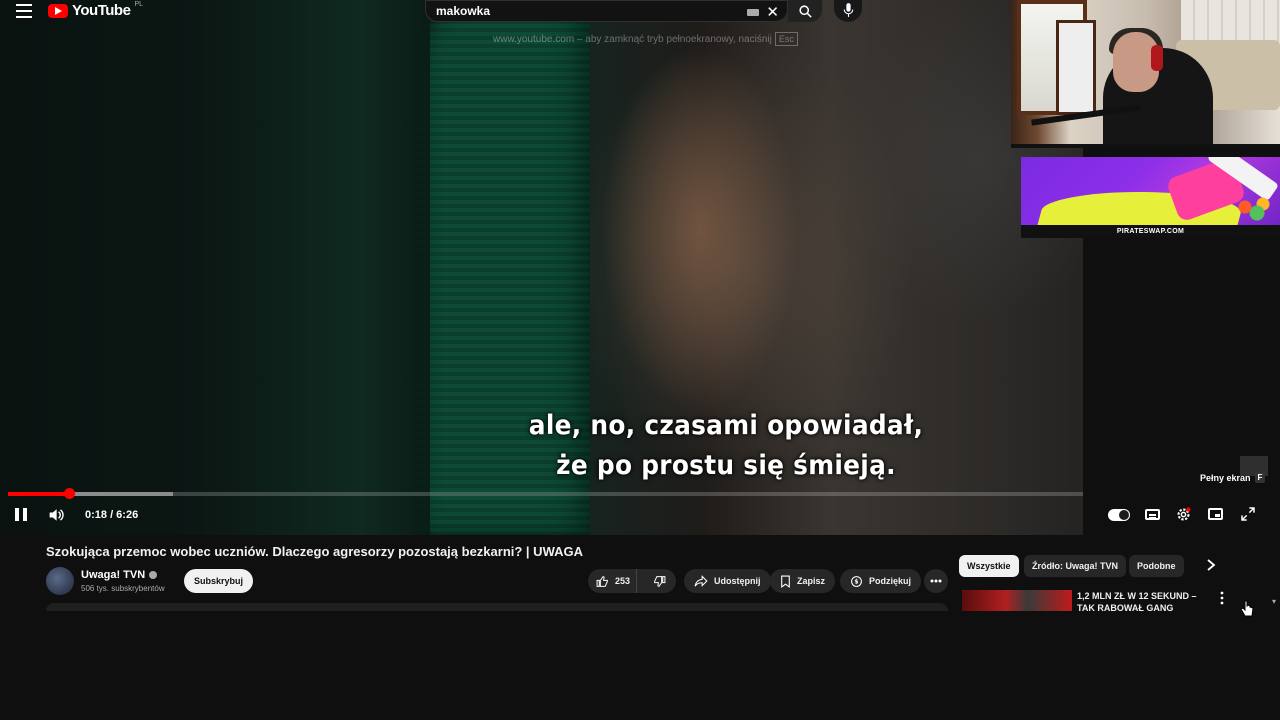 The height and width of the screenshot is (720, 1280). What do you see at coordinates (1157, 58) in the screenshot?
I see `webcam-headset` at bounding box center [1157, 58].